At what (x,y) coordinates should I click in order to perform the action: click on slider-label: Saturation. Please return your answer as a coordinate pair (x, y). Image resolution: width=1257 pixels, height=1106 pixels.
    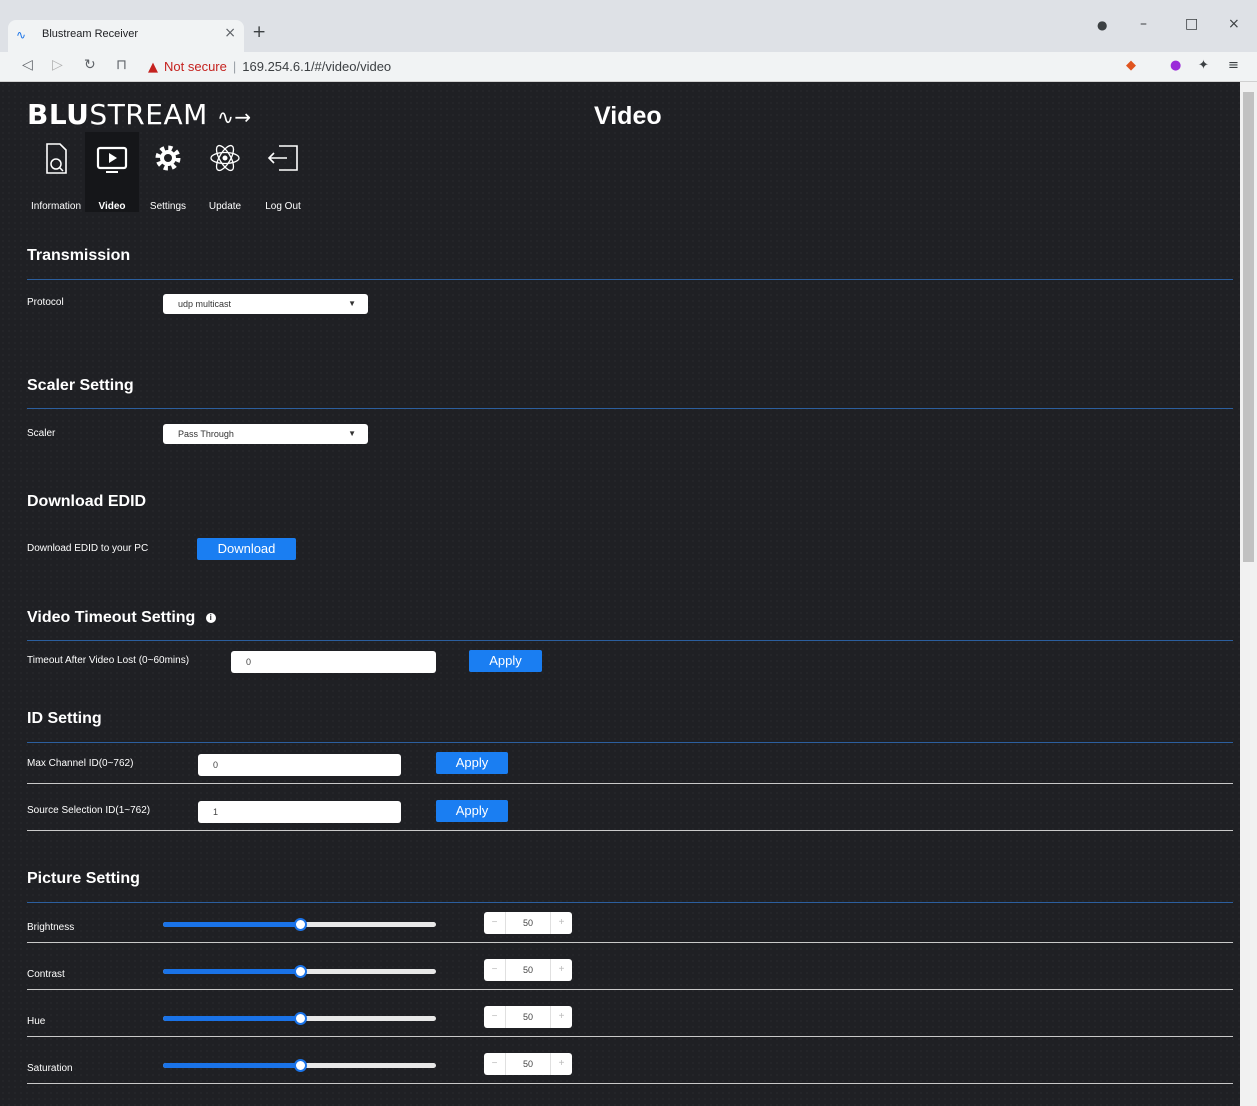
    Looking at the image, I should click on (50, 1068).